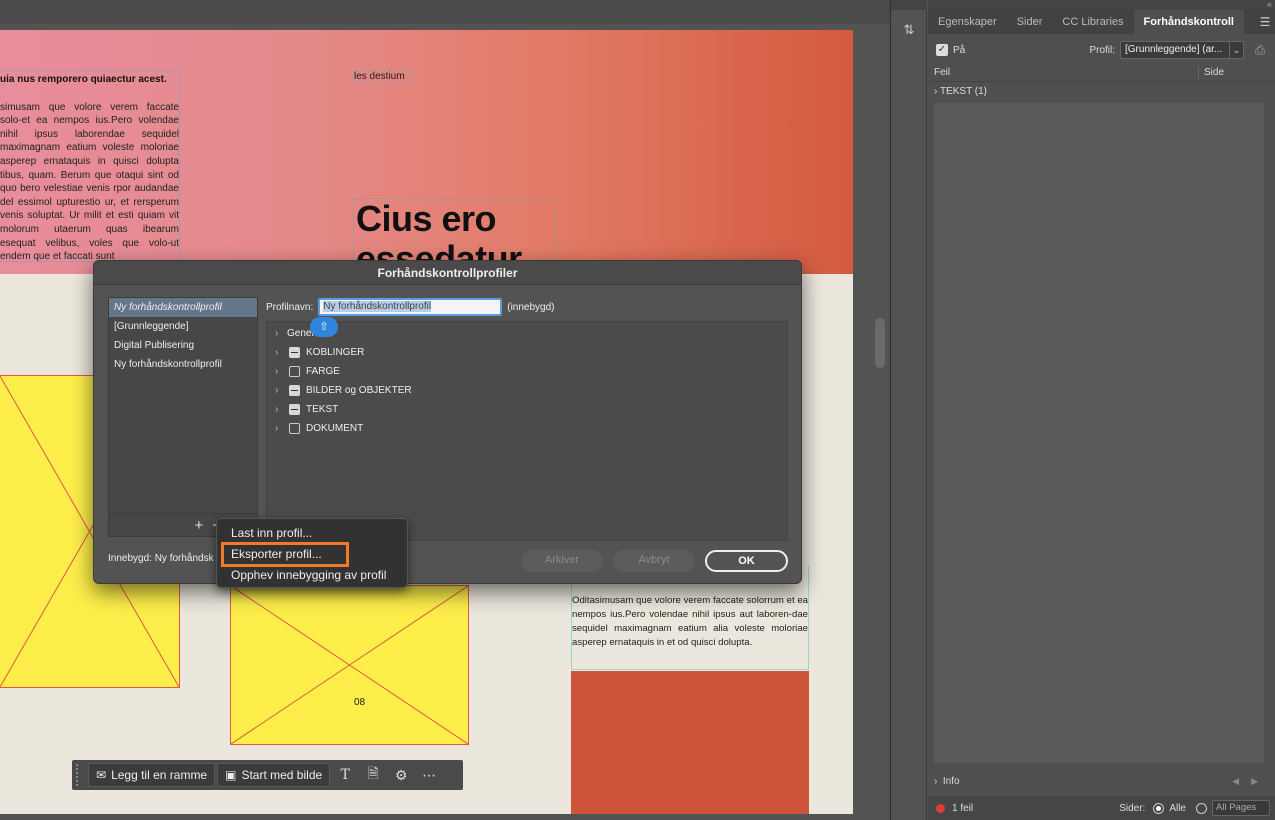 The width and height of the screenshot is (1275, 820). I want to click on tree-row-images-objects: › BILDER og OBJEKTER, so click(343, 390).